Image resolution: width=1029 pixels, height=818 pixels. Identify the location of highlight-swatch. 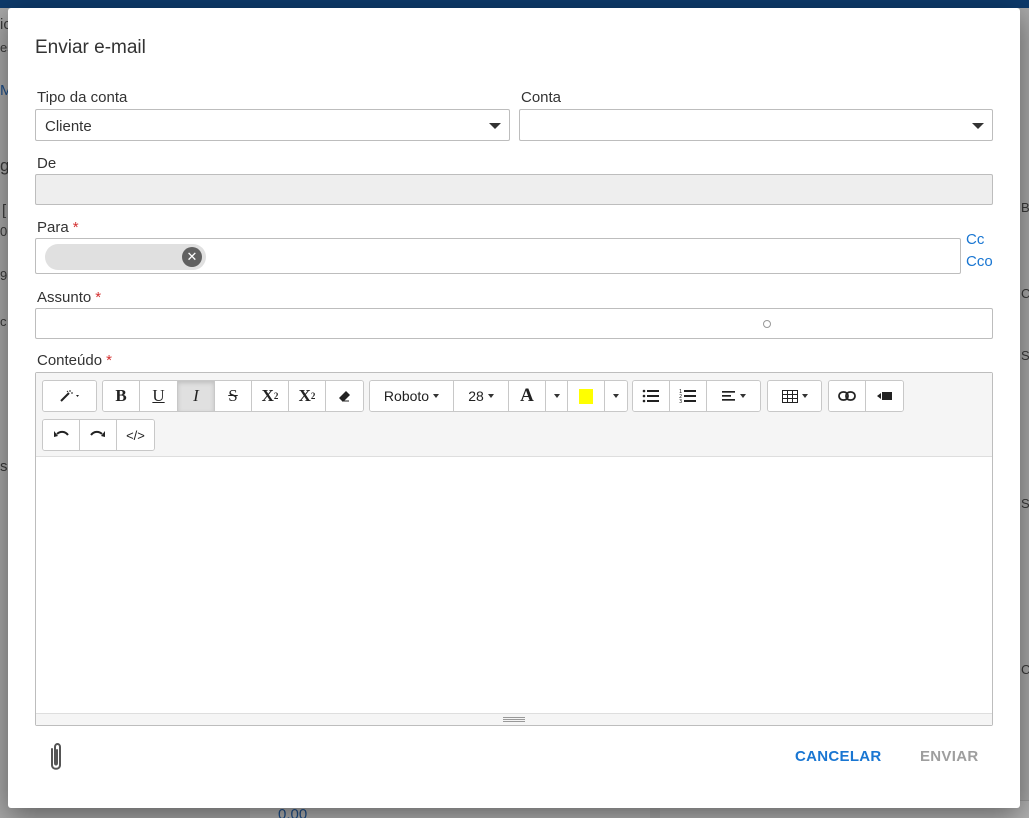
(586, 396).